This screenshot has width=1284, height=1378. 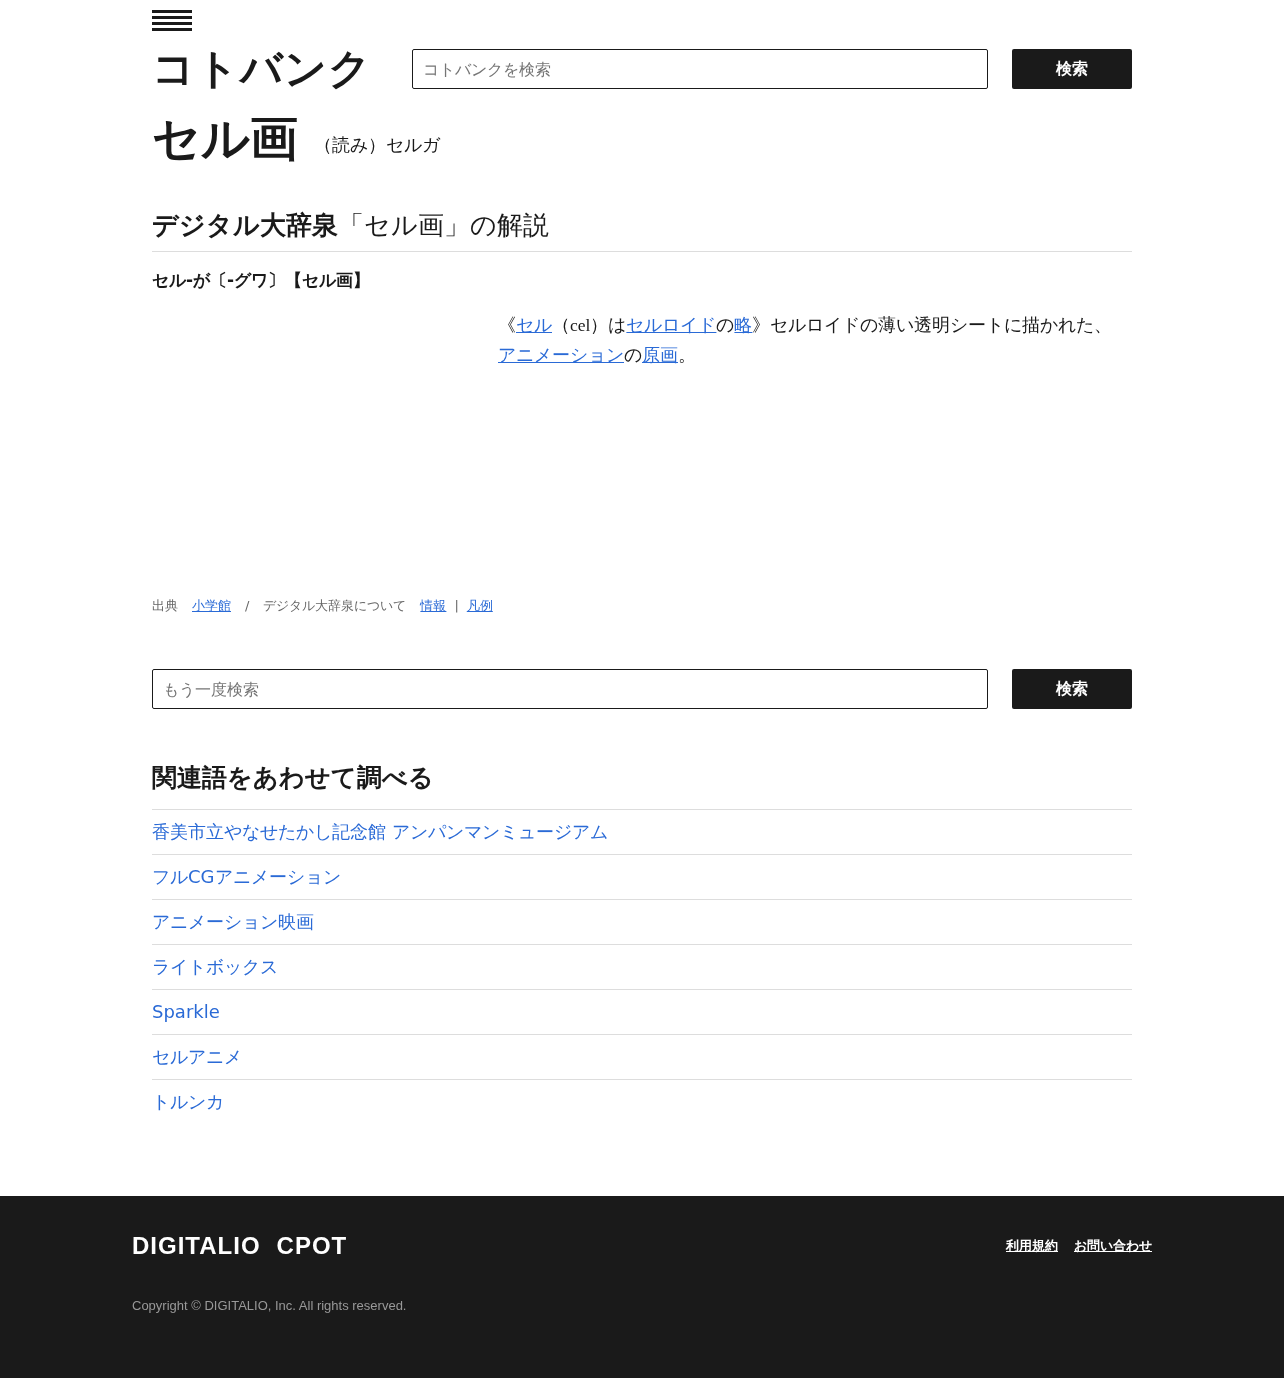 I want to click on section-heading: デジタル大辞泉「セル画」の解説, so click(x=642, y=231).